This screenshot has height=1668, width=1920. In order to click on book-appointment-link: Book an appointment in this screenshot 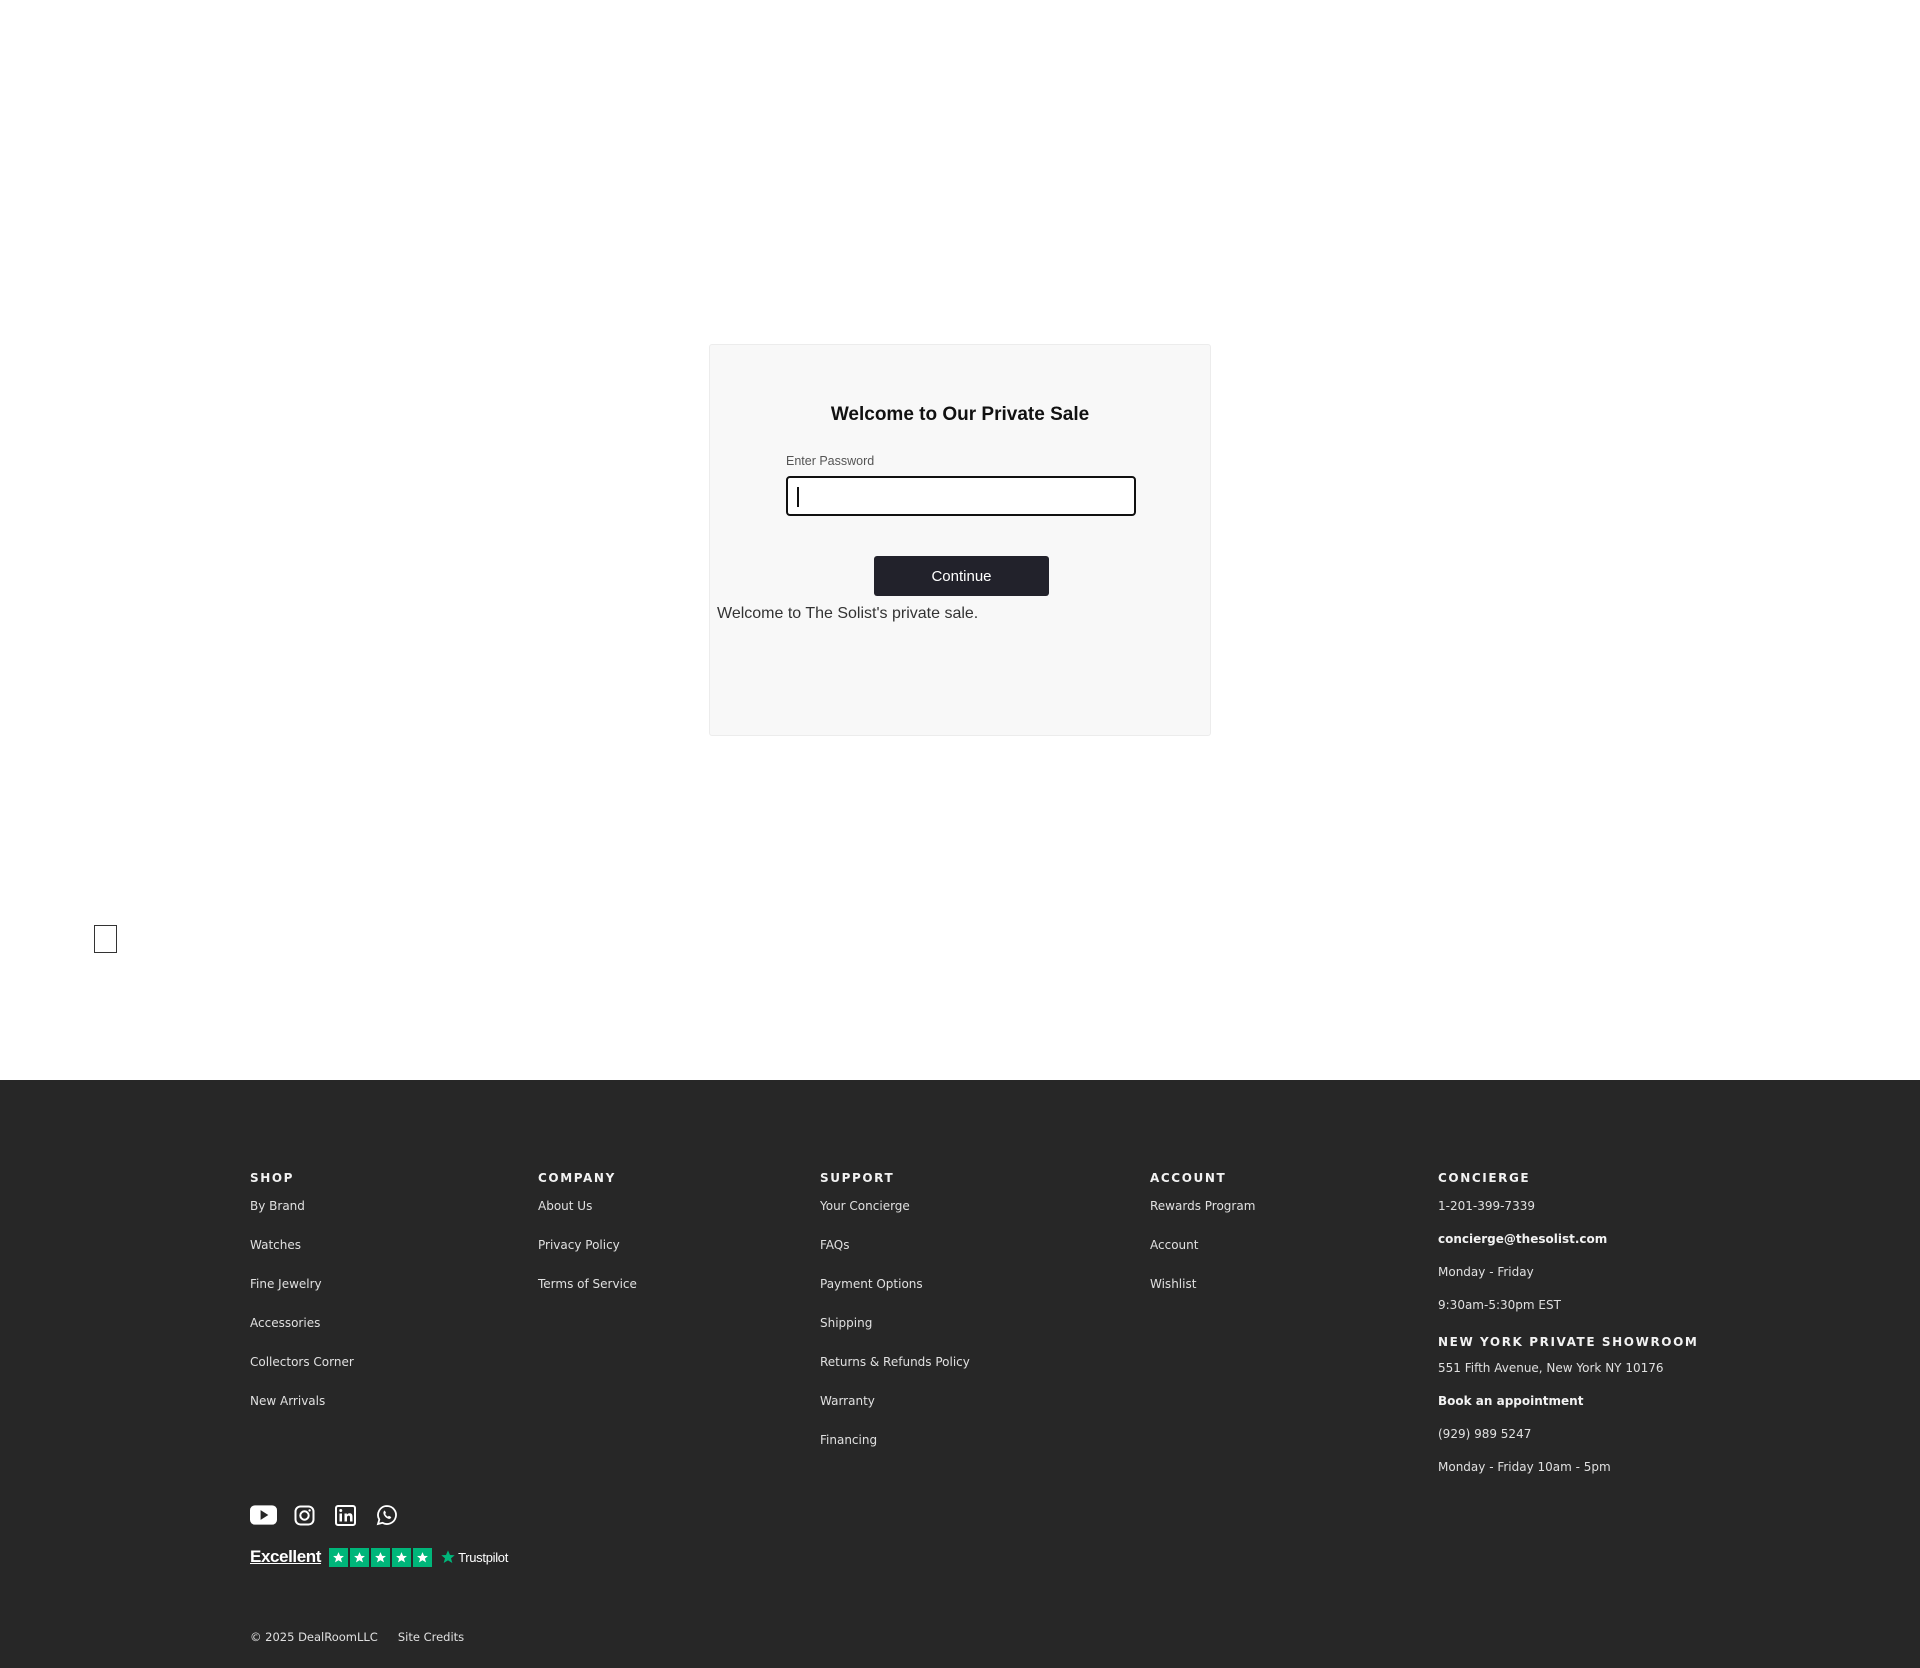, I will do `click(1568, 1410)`.